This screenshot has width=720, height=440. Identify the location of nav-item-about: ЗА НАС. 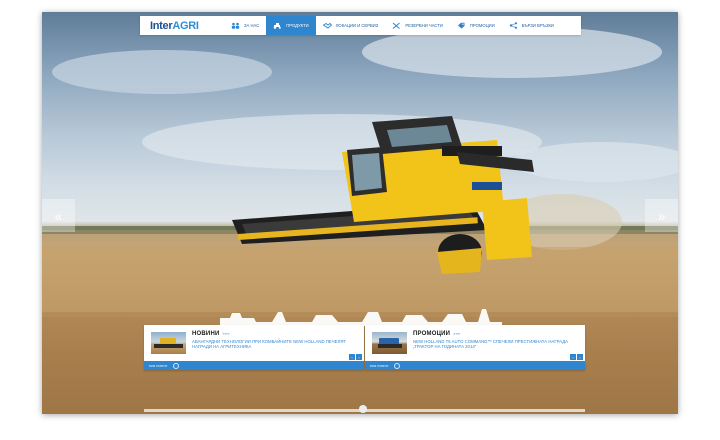
(245, 25).